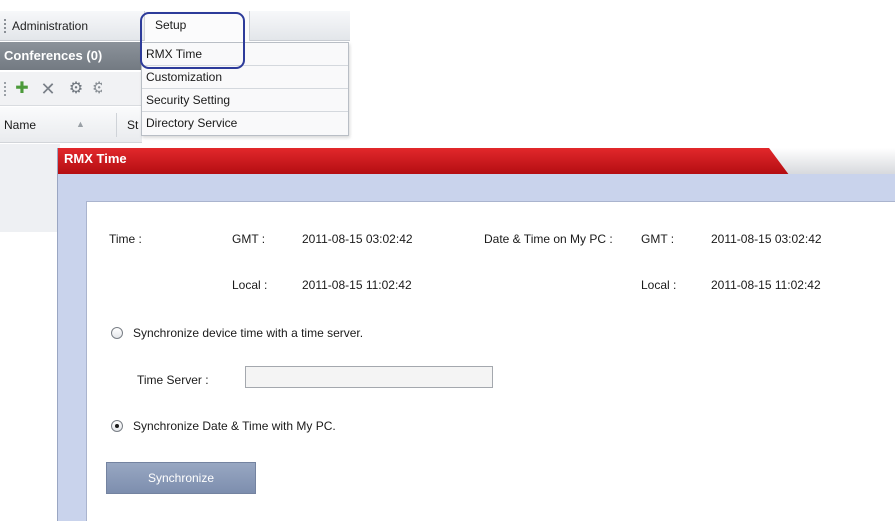  I want to click on time-label: Time :, so click(125, 239).